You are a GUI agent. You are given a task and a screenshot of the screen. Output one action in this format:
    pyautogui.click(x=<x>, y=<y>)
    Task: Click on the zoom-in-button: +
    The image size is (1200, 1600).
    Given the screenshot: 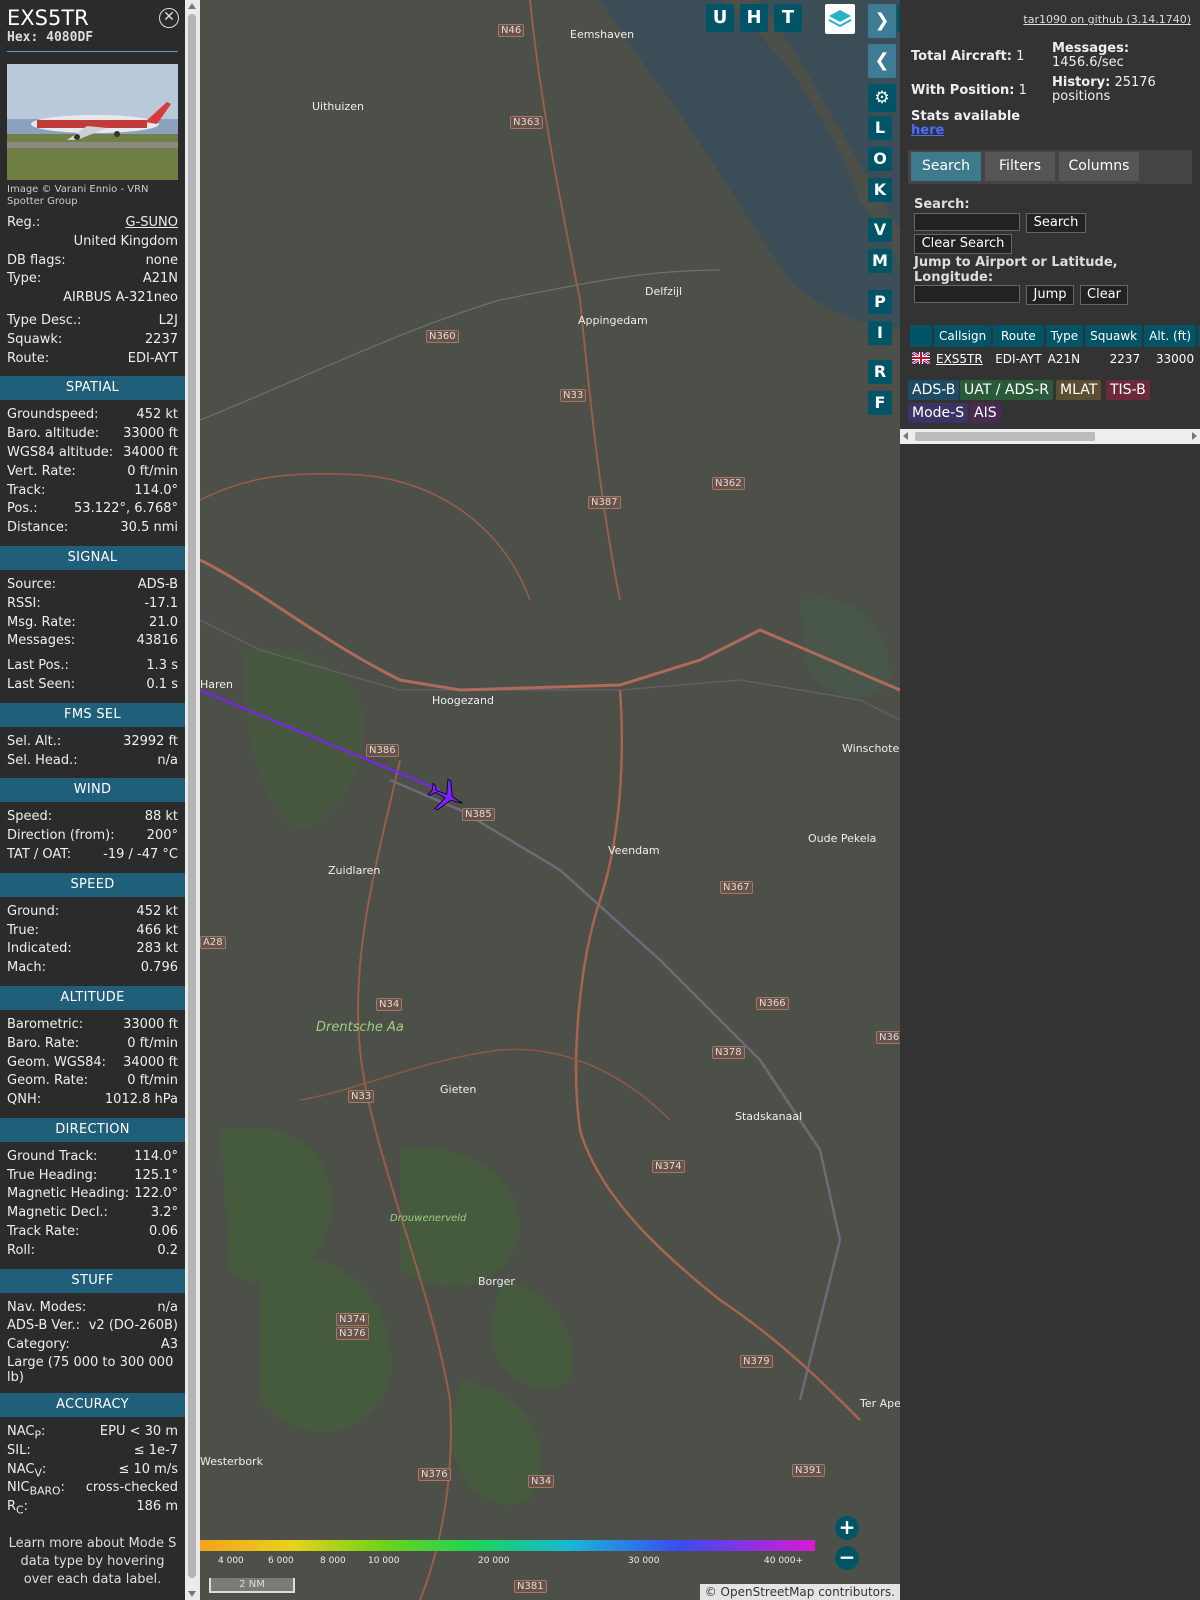 What is the action you would take?
    pyautogui.click(x=847, y=1528)
    